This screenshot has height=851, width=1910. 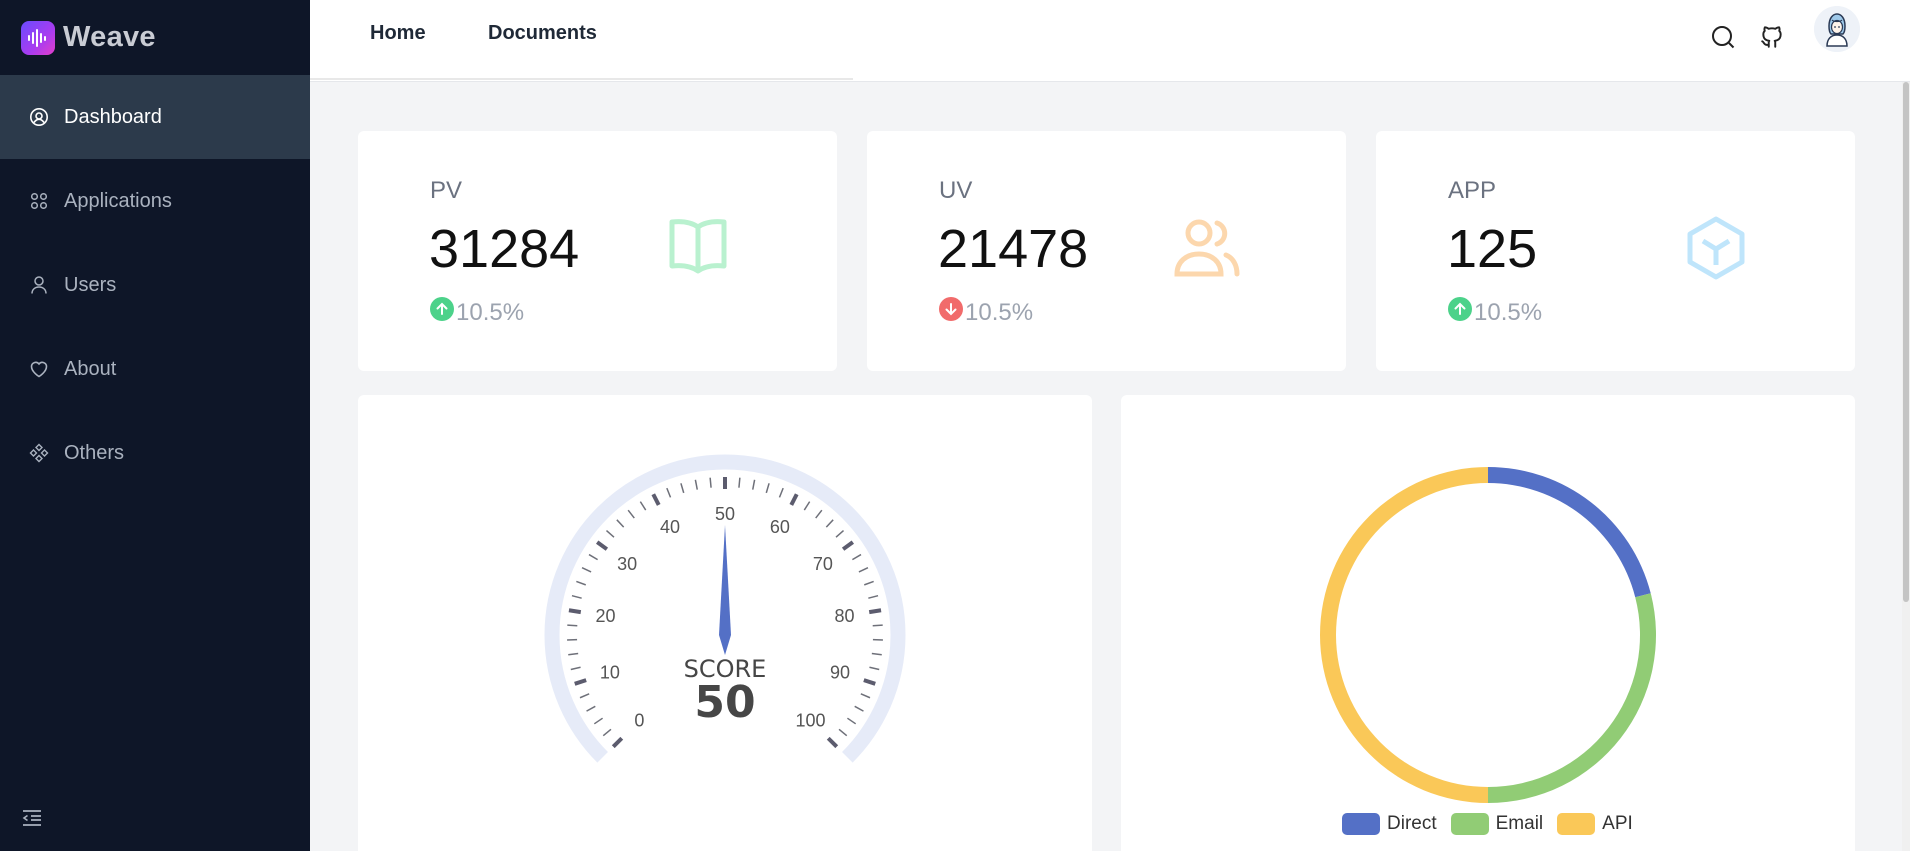 I want to click on legend-label: Direct, so click(x=1412, y=823).